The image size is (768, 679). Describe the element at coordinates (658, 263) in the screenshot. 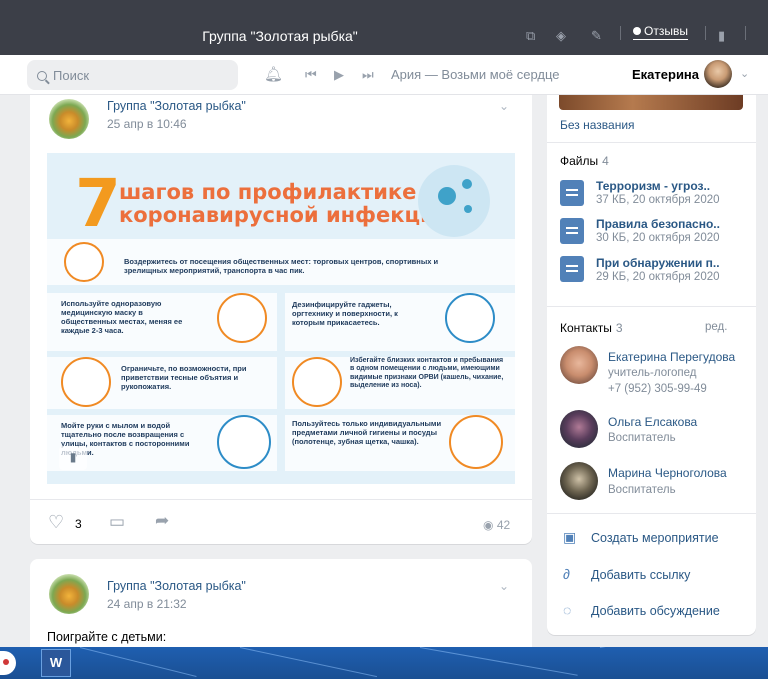

I see `file-link: При обнаружении п..` at that location.